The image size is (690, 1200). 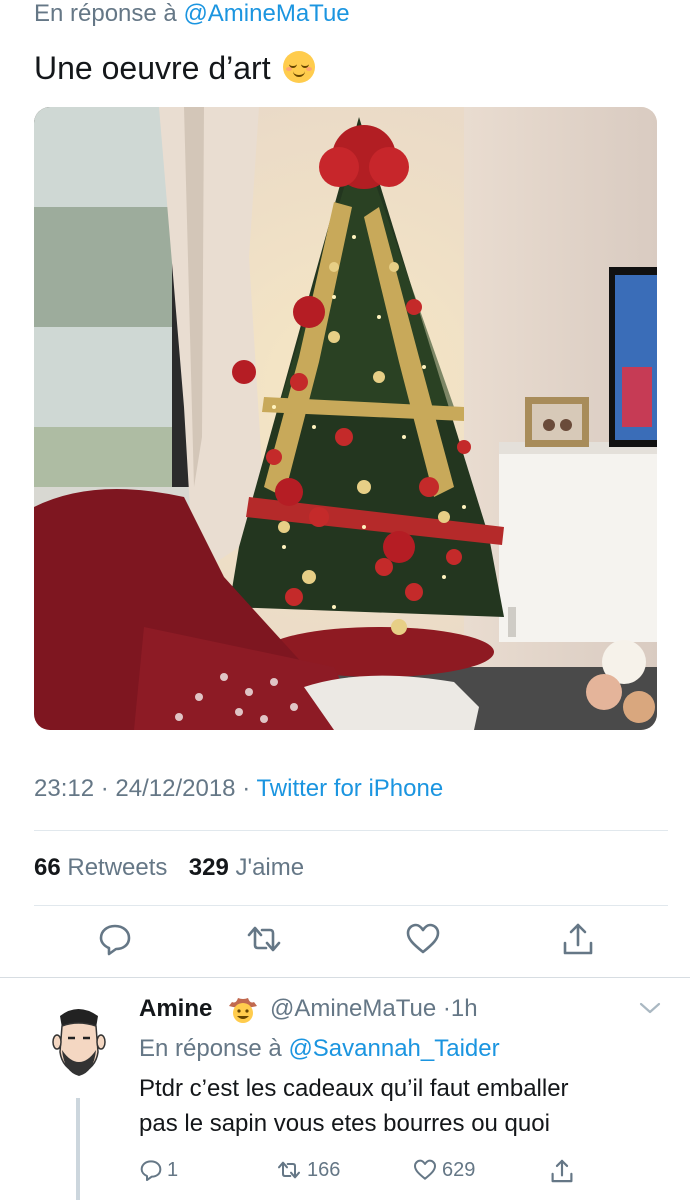 What do you see at coordinates (266, 13) in the screenshot?
I see `replying-to-handle-link: @AmineMaTue` at bounding box center [266, 13].